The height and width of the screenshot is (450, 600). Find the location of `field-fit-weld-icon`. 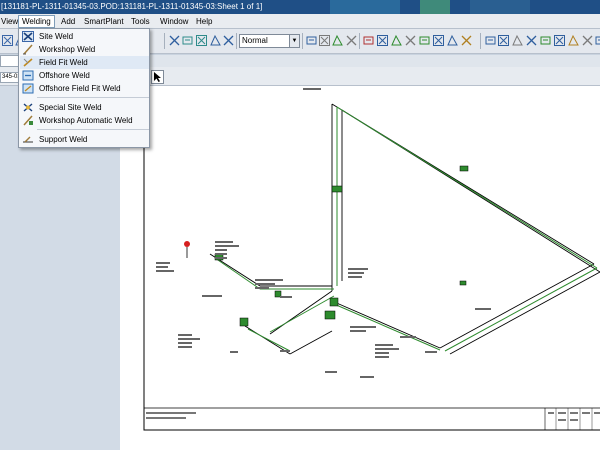

field-fit-weld-icon is located at coordinates (28, 62).